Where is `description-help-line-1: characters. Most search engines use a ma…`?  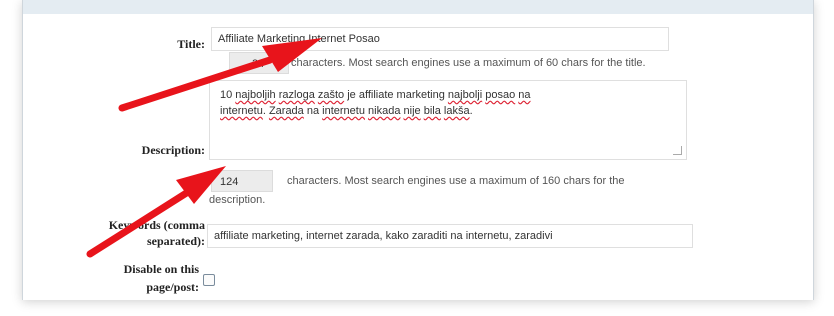 description-help-line-1: characters. Most search engines use a ma… is located at coordinates (456, 181).